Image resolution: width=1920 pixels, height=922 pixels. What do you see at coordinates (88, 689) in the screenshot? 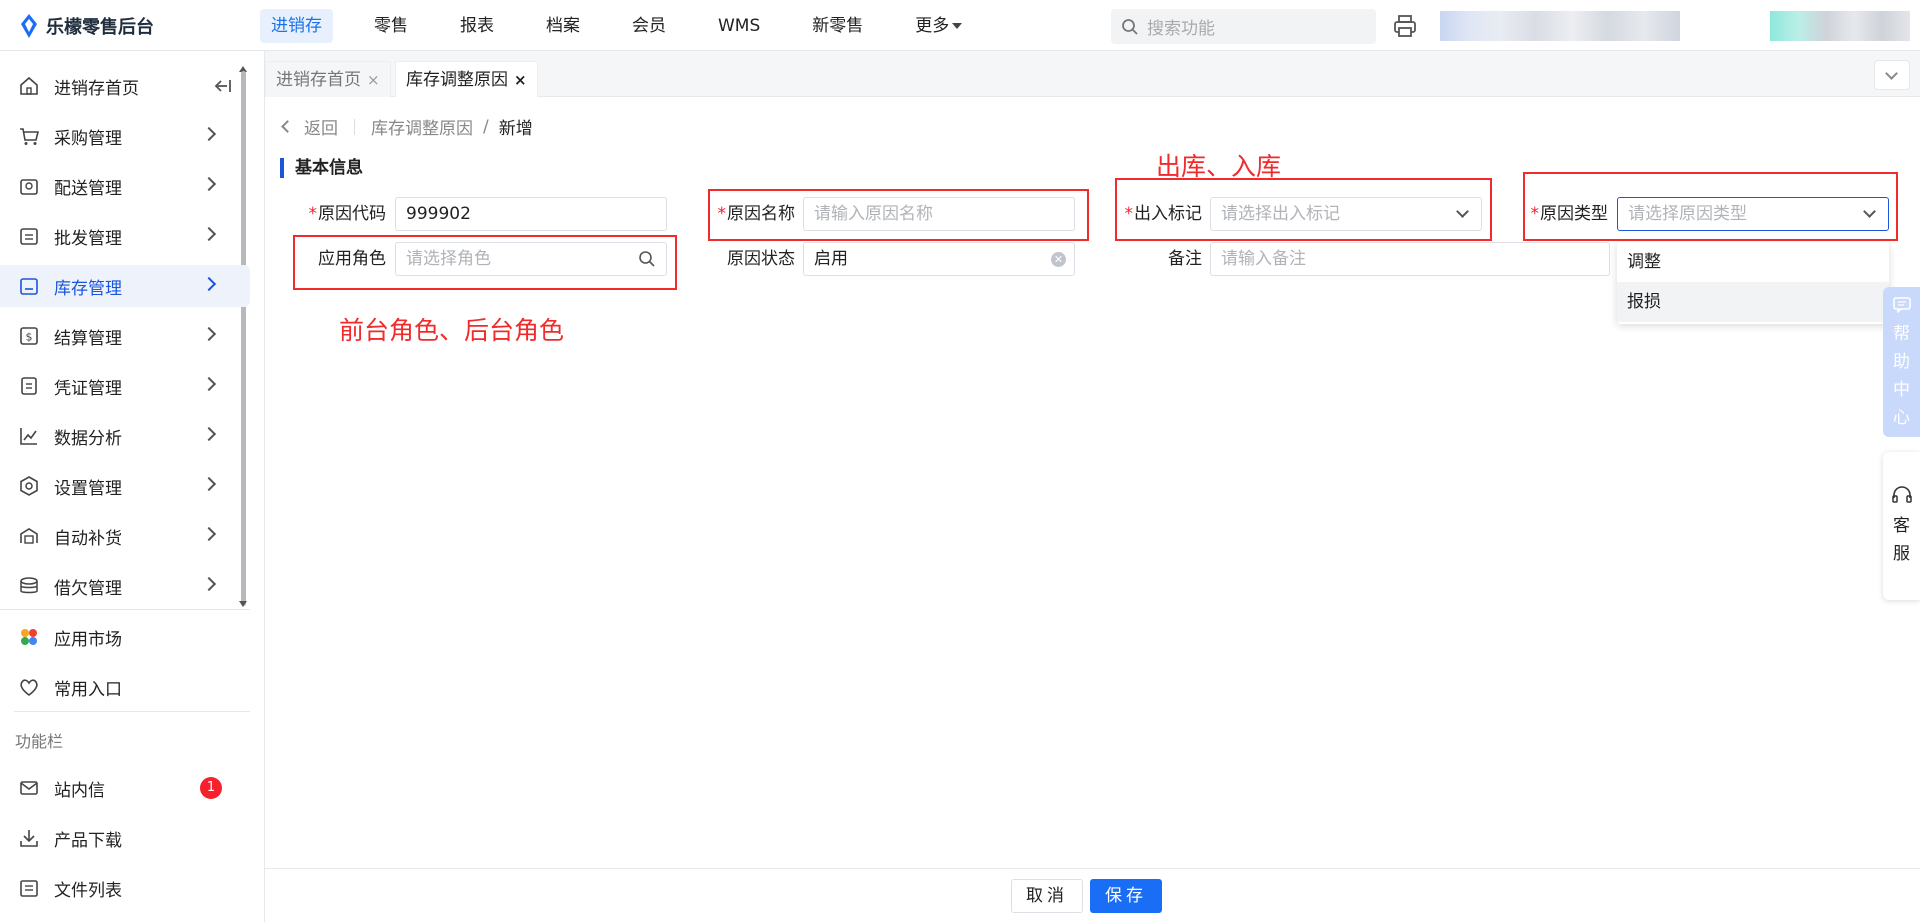
I see `sidebar-item-label: 常用入口` at bounding box center [88, 689].